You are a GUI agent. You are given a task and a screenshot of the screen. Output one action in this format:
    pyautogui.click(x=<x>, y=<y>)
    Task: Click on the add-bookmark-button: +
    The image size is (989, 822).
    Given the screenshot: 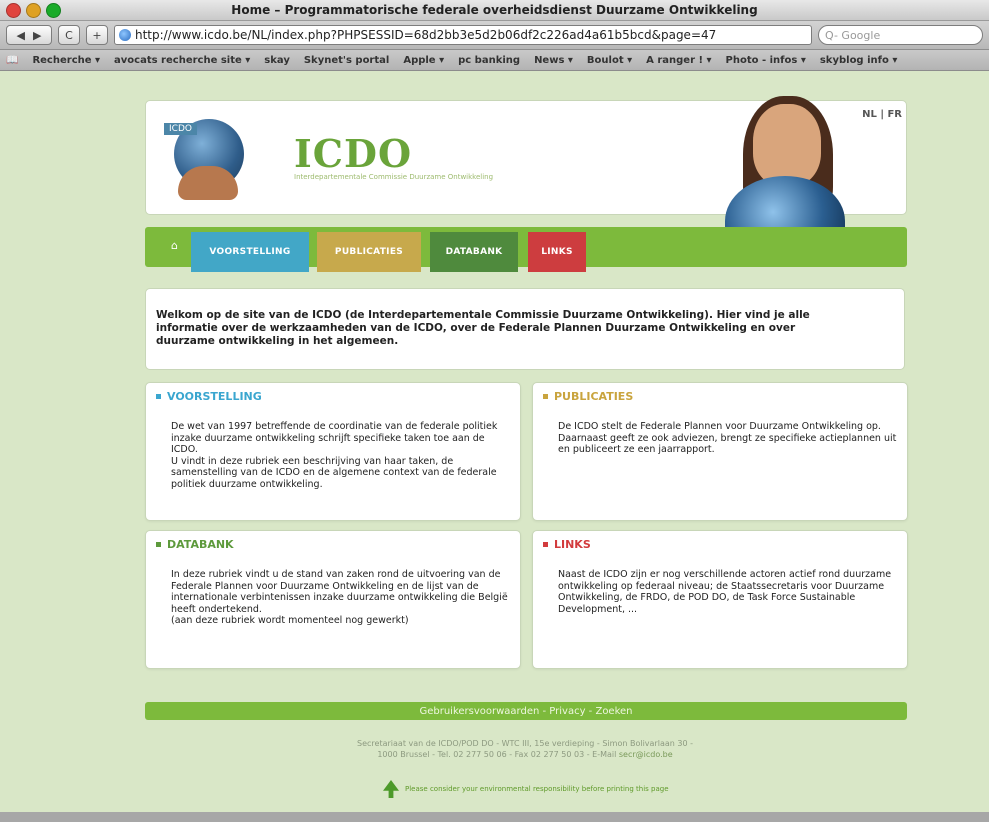 What is the action you would take?
    pyautogui.click(x=97, y=35)
    